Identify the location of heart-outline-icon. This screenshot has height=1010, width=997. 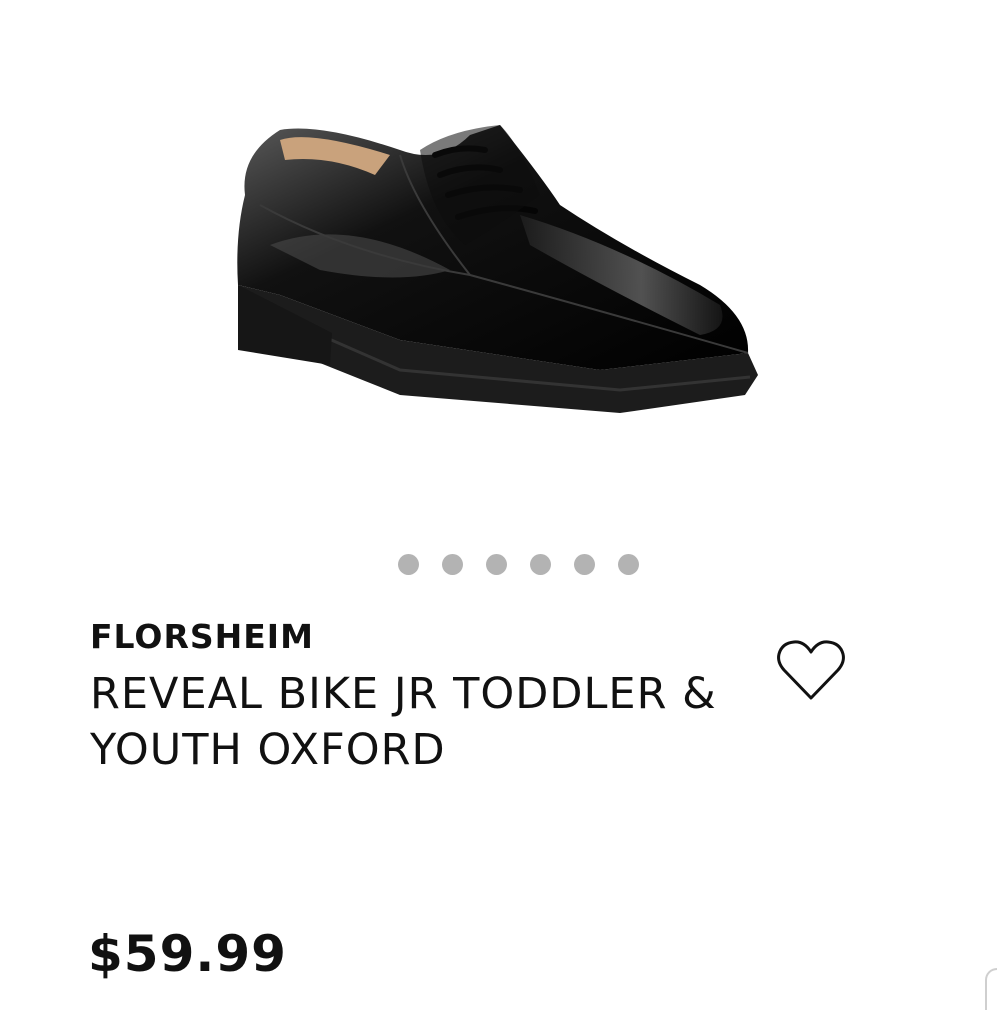
(811, 670).